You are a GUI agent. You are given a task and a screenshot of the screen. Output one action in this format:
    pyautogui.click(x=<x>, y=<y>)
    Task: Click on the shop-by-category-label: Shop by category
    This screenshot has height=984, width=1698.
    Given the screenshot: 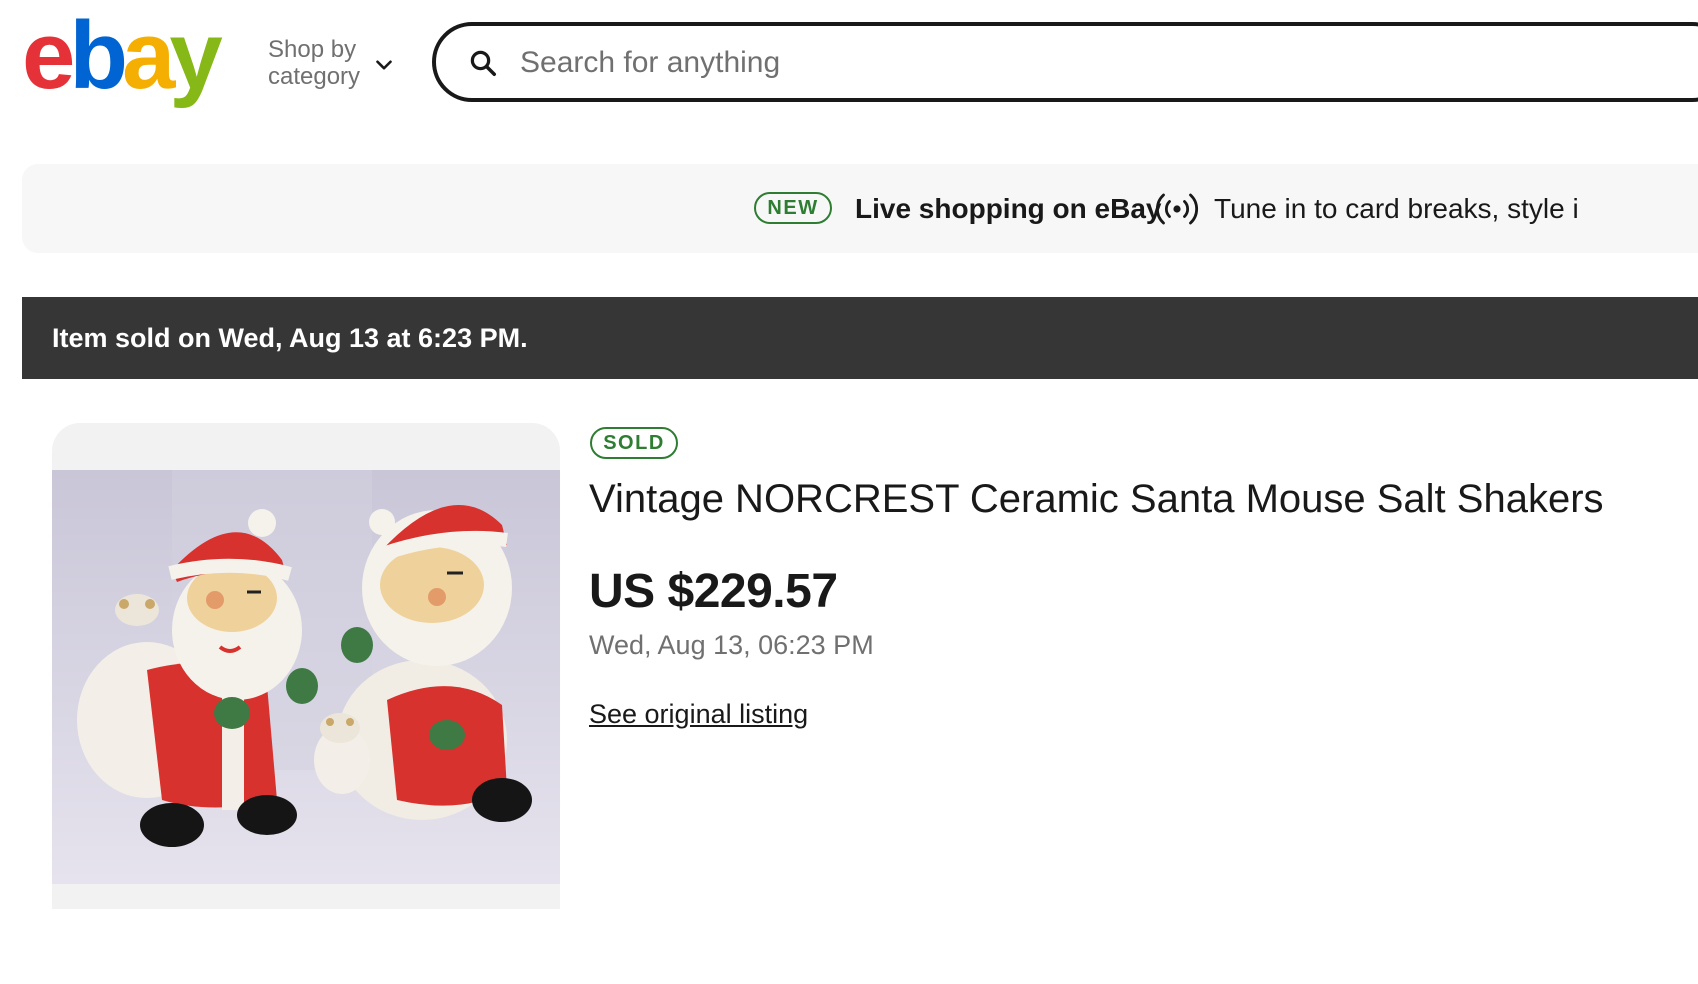 What is the action you would take?
    pyautogui.click(x=314, y=63)
    